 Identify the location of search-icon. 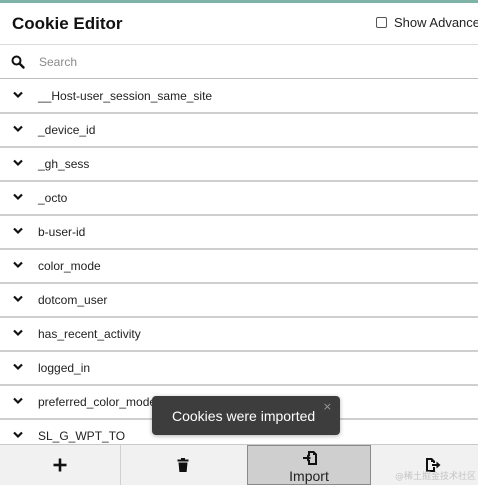
(18, 62).